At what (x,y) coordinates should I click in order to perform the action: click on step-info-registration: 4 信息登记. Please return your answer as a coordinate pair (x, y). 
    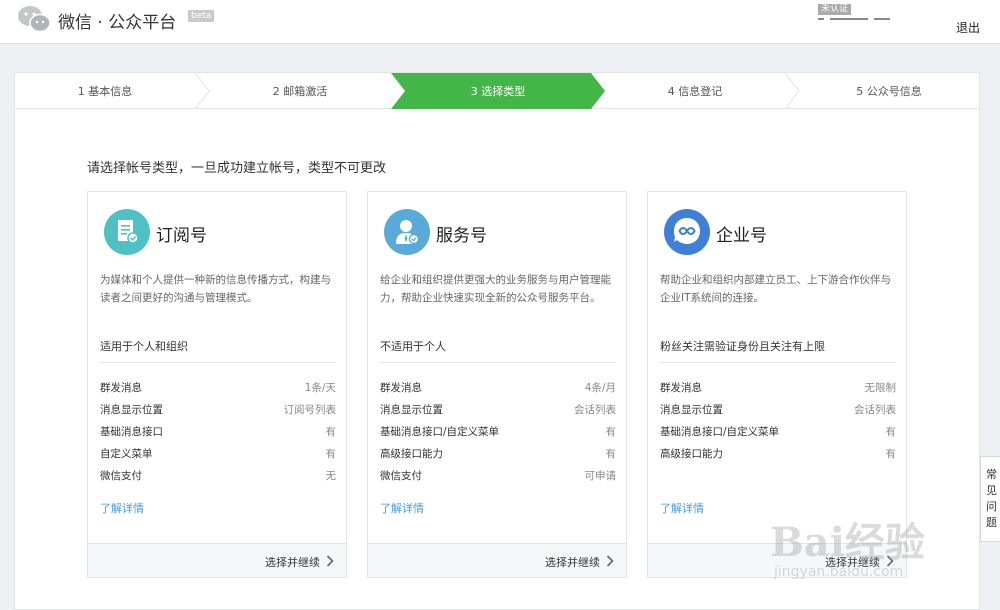
    Looking at the image, I should click on (695, 91).